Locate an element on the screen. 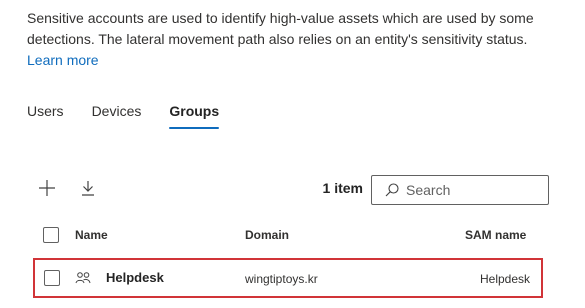  tab-devices: Devices is located at coordinates (117, 116).